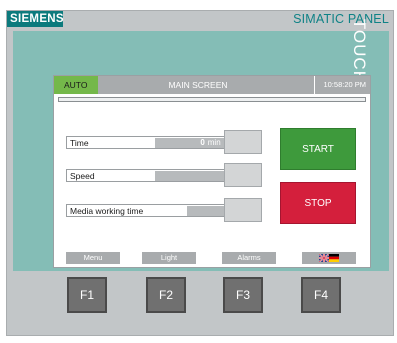  Describe the element at coordinates (79, 143) in the screenshot. I see `time-label: Time` at that location.